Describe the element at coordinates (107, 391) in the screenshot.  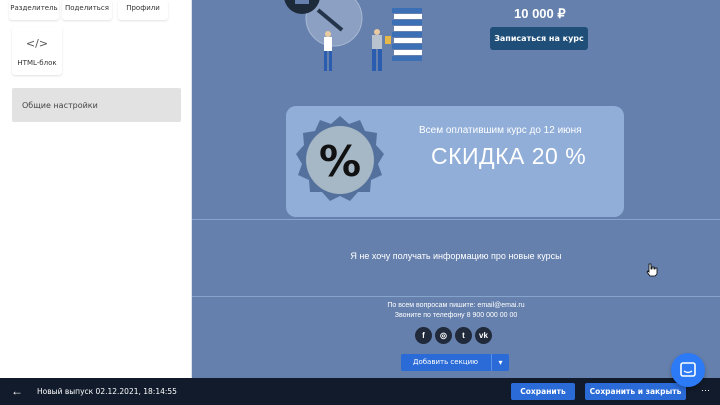
I see `issue-name: Новый выпуск 02.12.2021, 18:14:55` at that location.